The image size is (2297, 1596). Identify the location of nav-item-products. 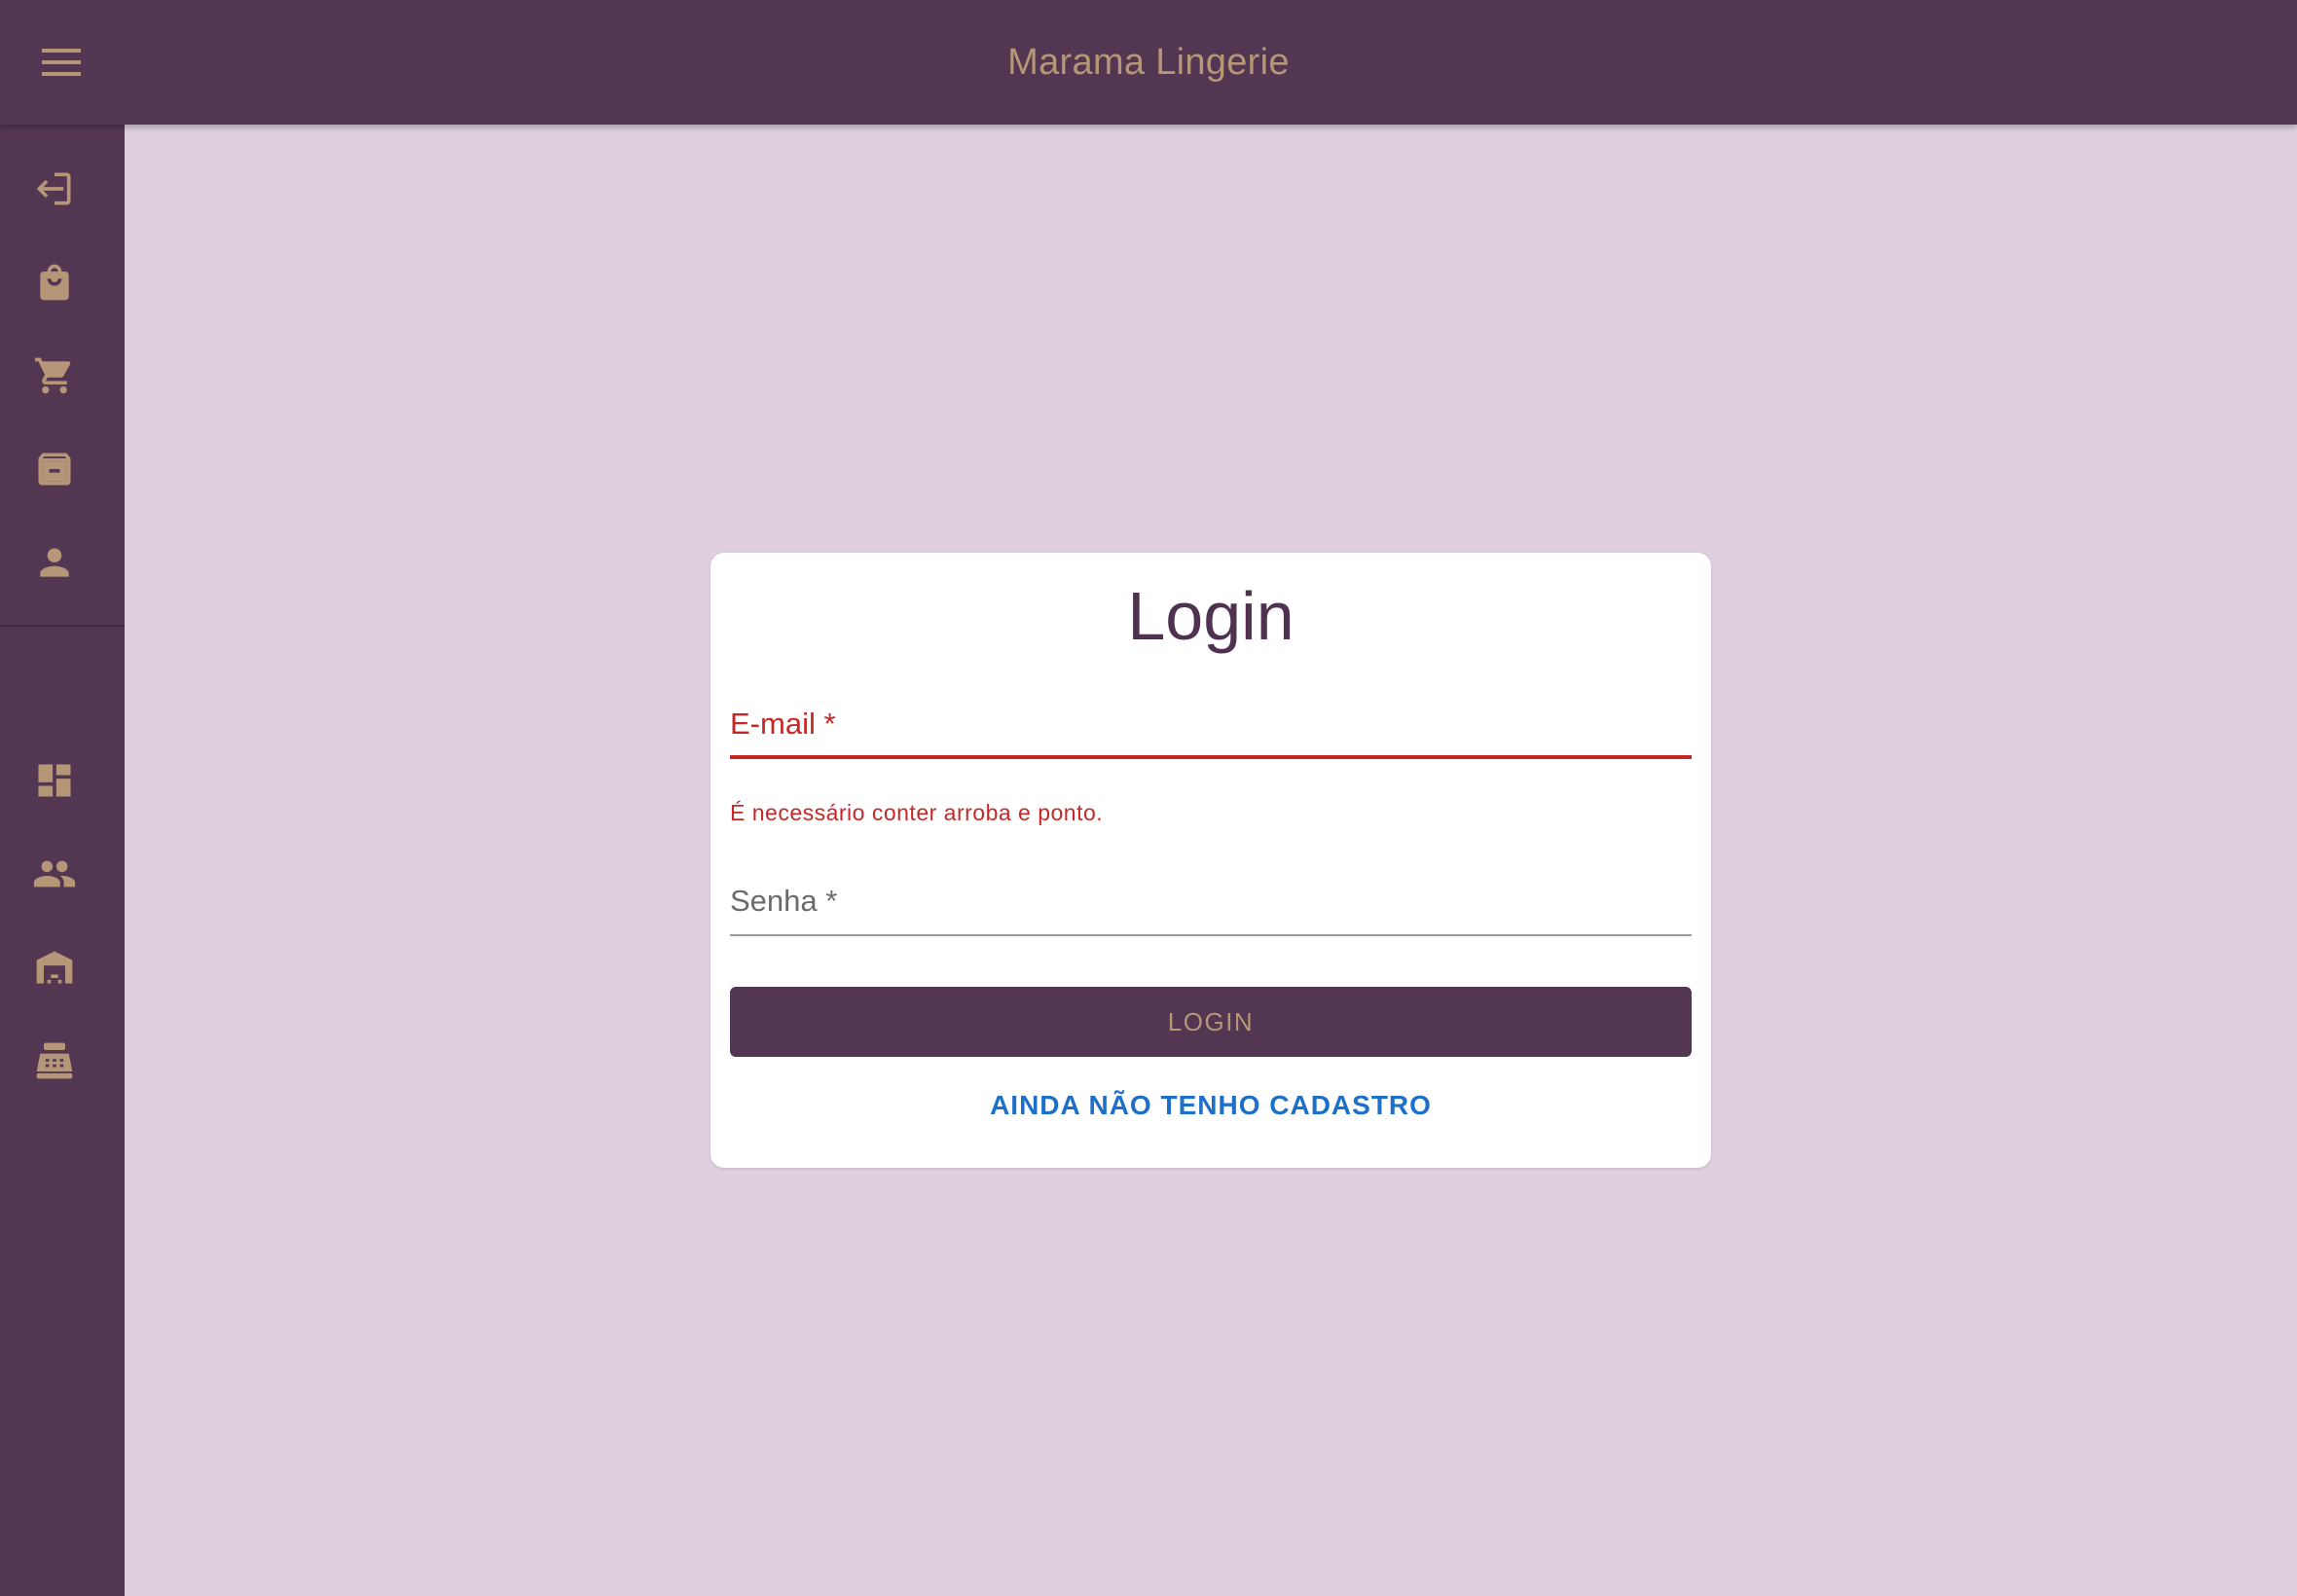
(55, 282).